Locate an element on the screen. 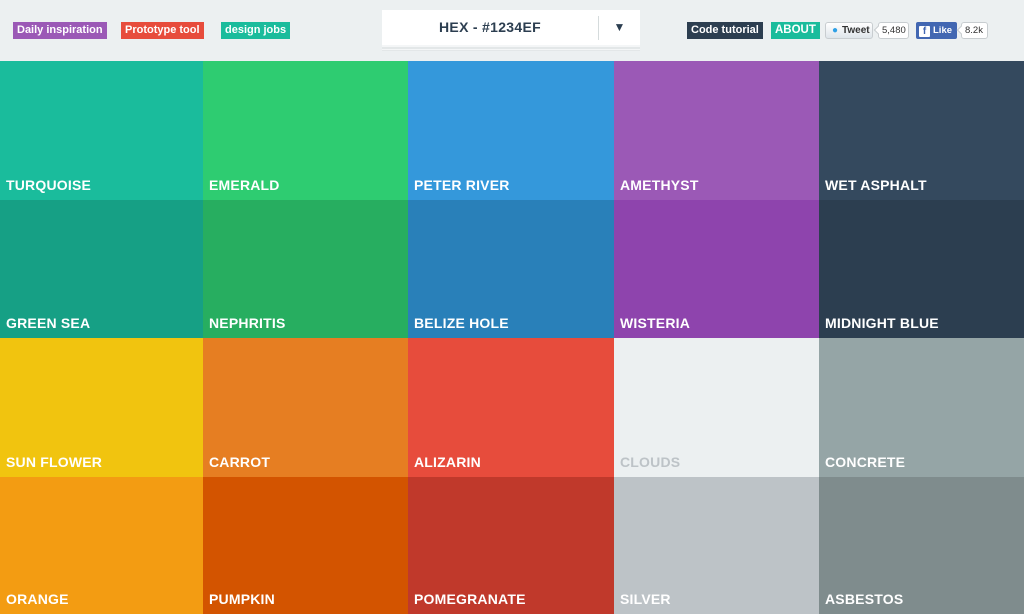 This screenshot has width=1024, height=614. color-tile-peter-river: PETER RIVER is located at coordinates (511, 130).